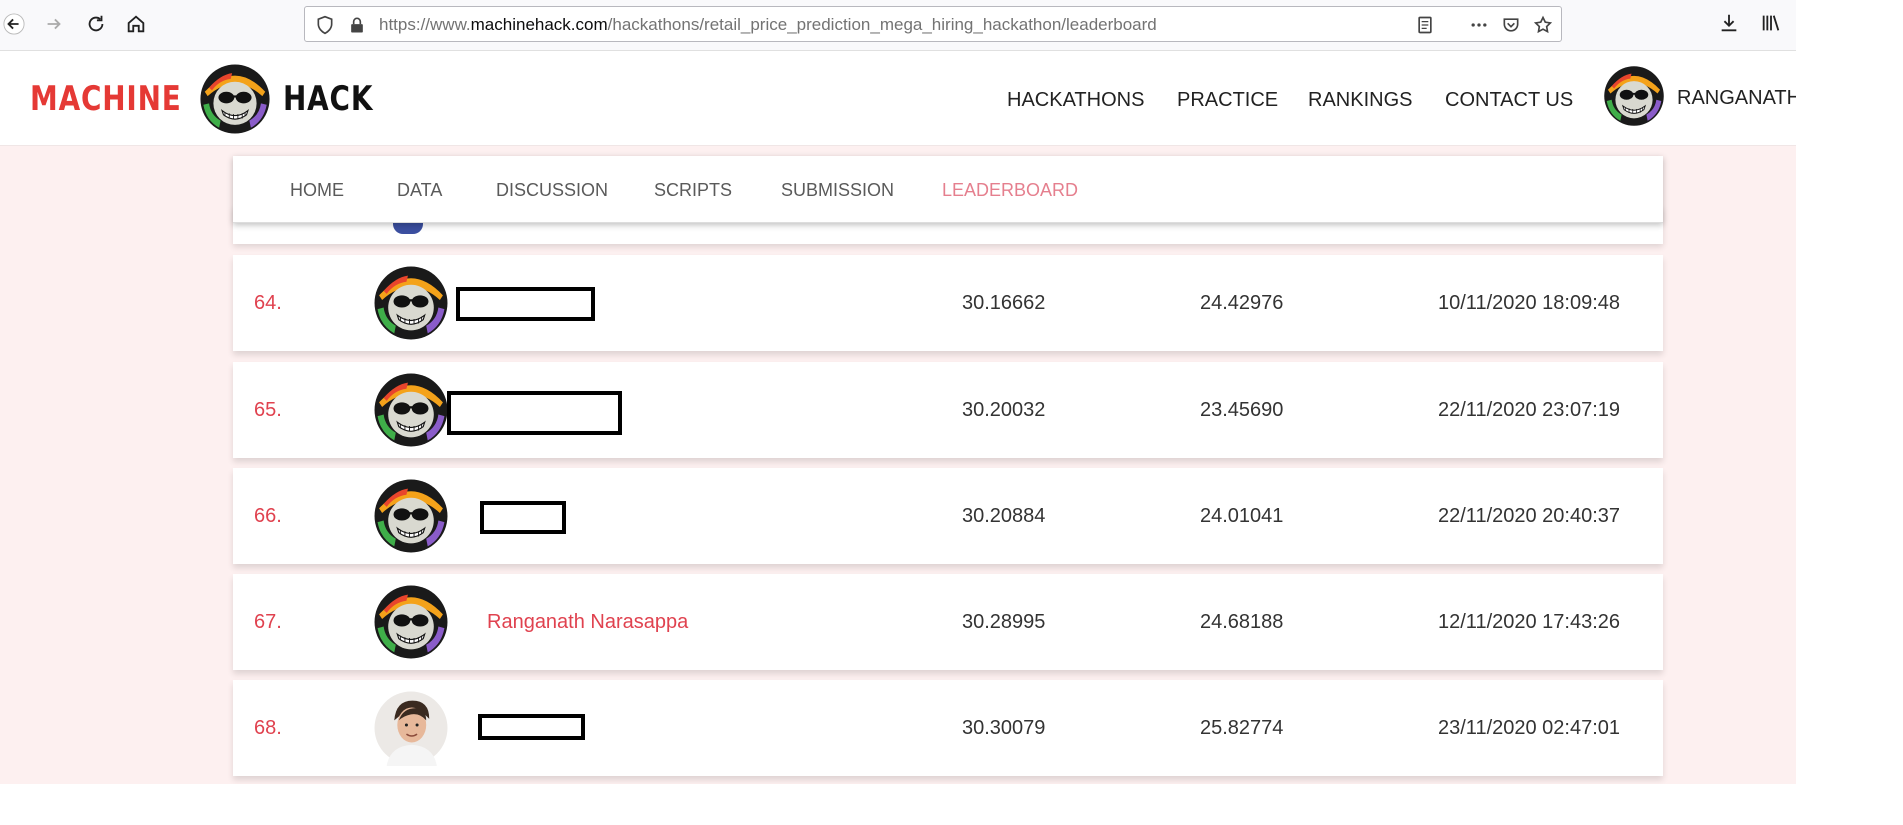 The width and height of the screenshot is (1903, 825). I want to click on private-score: 30.20032, so click(1004, 410).